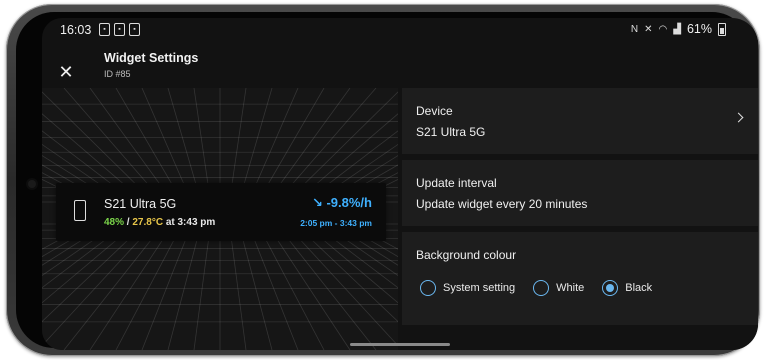  What do you see at coordinates (639, 288) in the screenshot?
I see `radio-label: Black` at bounding box center [639, 288].